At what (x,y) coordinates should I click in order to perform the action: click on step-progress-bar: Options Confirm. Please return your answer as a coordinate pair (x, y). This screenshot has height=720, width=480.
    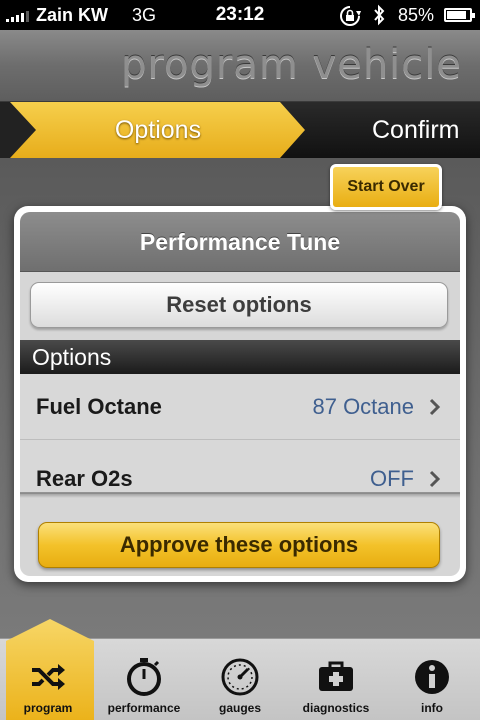
    Looking at the image, I should click on (240, 130).